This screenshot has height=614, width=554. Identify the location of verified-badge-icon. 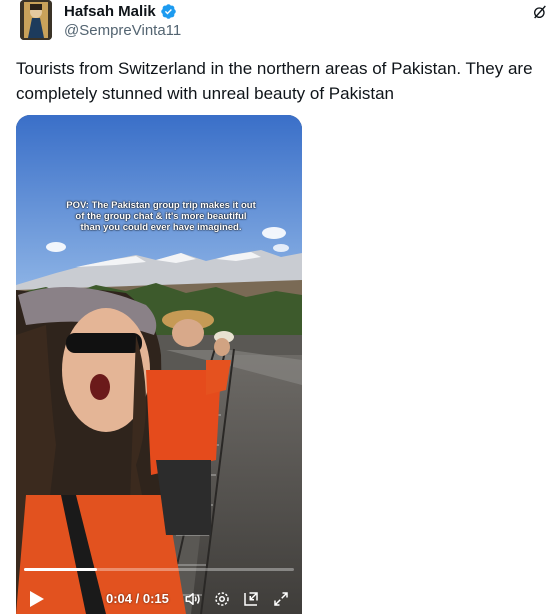
(168, 11).